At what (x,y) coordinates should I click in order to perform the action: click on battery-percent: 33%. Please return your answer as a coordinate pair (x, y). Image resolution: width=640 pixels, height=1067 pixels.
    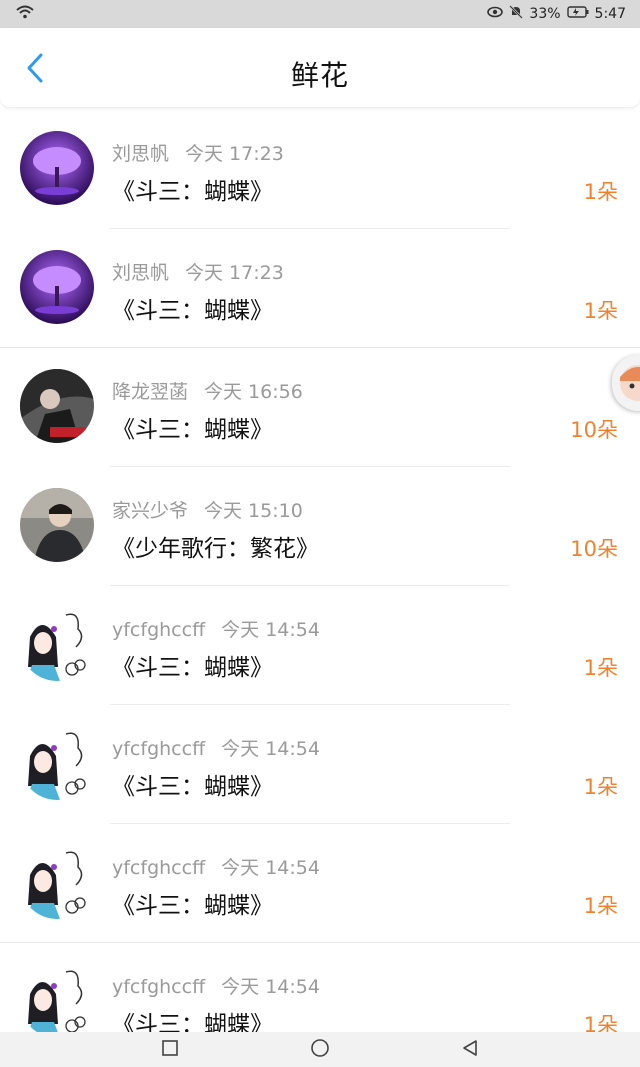
    Looking at the image, I should click on (545, 14).